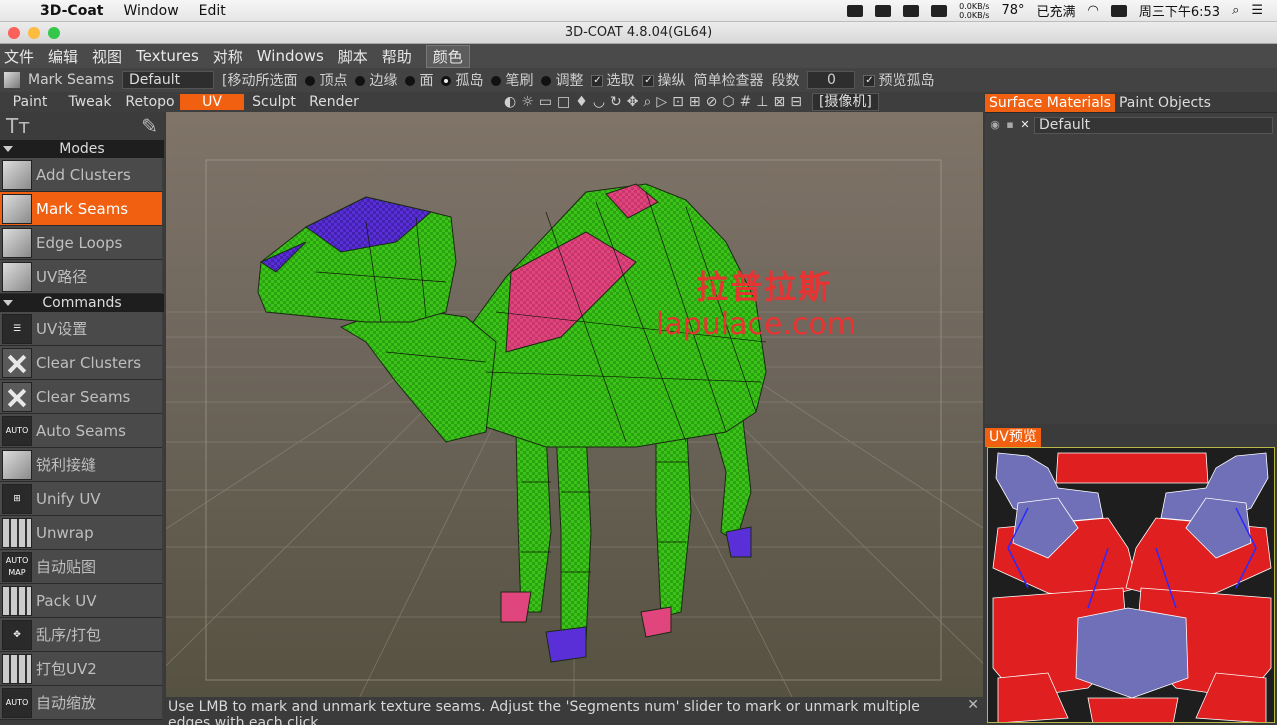 The image size is (1277, 725). I want to click on tab-retopo: Retopo, so click(150, 102).